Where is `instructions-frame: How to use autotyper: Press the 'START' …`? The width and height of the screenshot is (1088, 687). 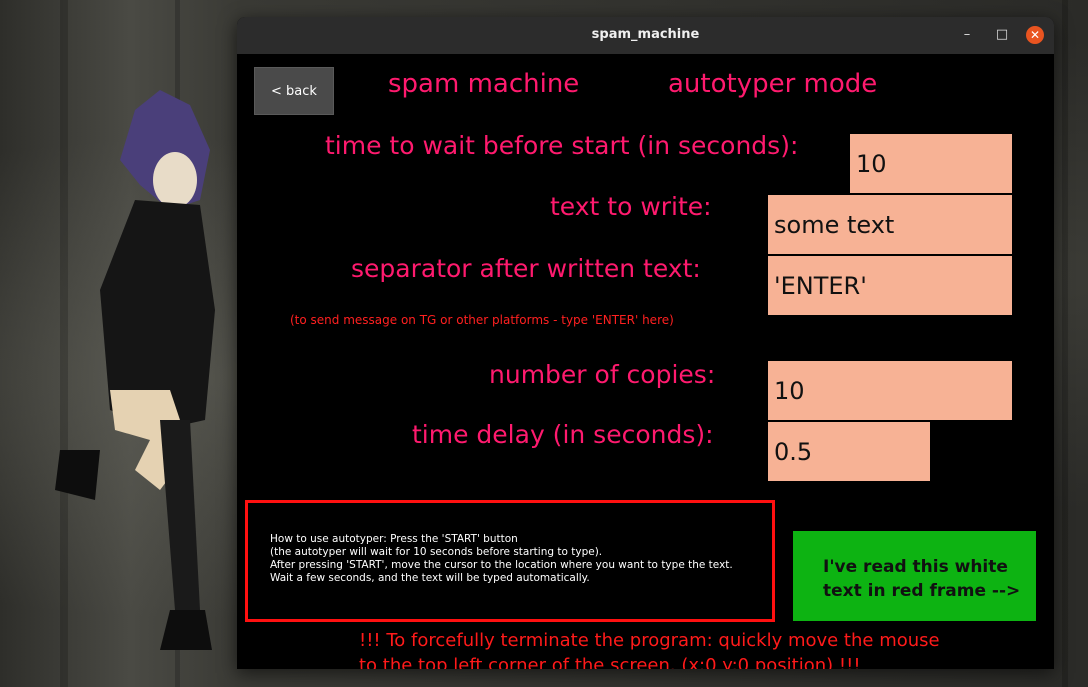 instructions-frame: How to use autotyper: Press the 'START' … is located at coordinates (510, 561).